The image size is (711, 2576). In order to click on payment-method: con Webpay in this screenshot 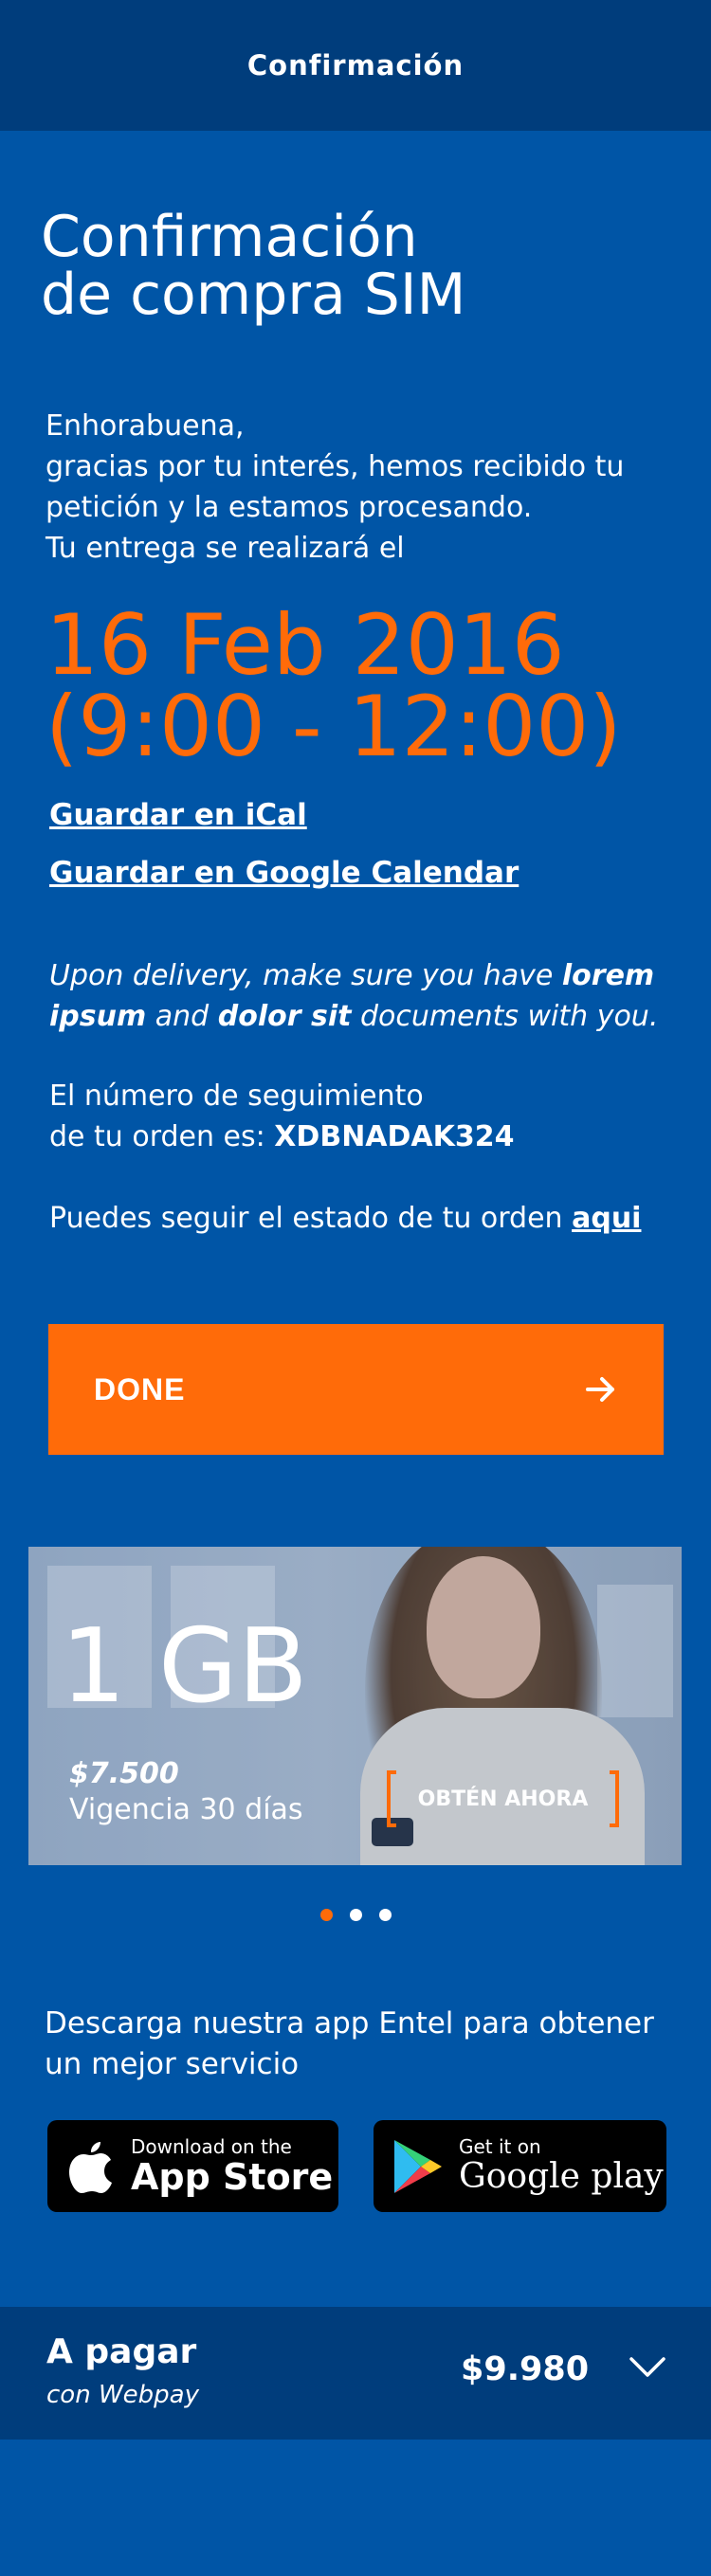, I will do `click(122, 2395)`.